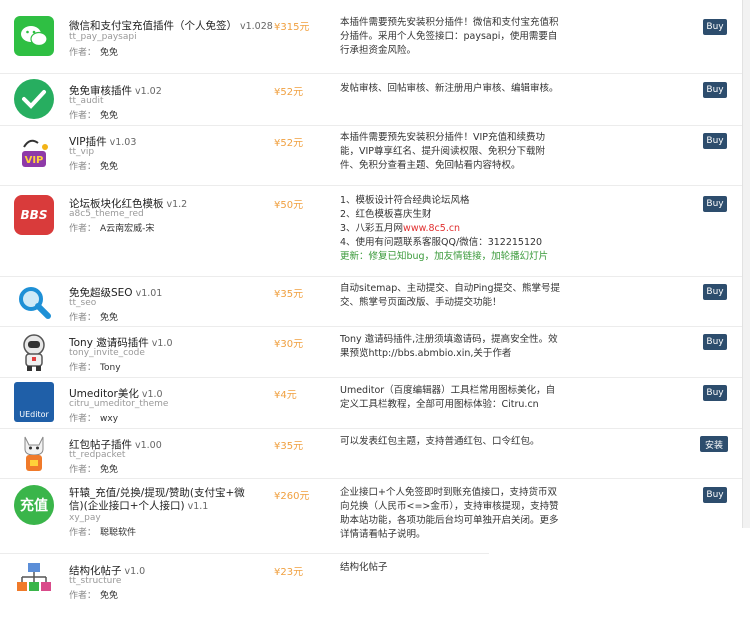 The width and height of the screenshot is (750, 624). What do you see at coordinates (34, 352) in the screenshot?
I see `astronaut-icon` at bounding box center [34, 352].